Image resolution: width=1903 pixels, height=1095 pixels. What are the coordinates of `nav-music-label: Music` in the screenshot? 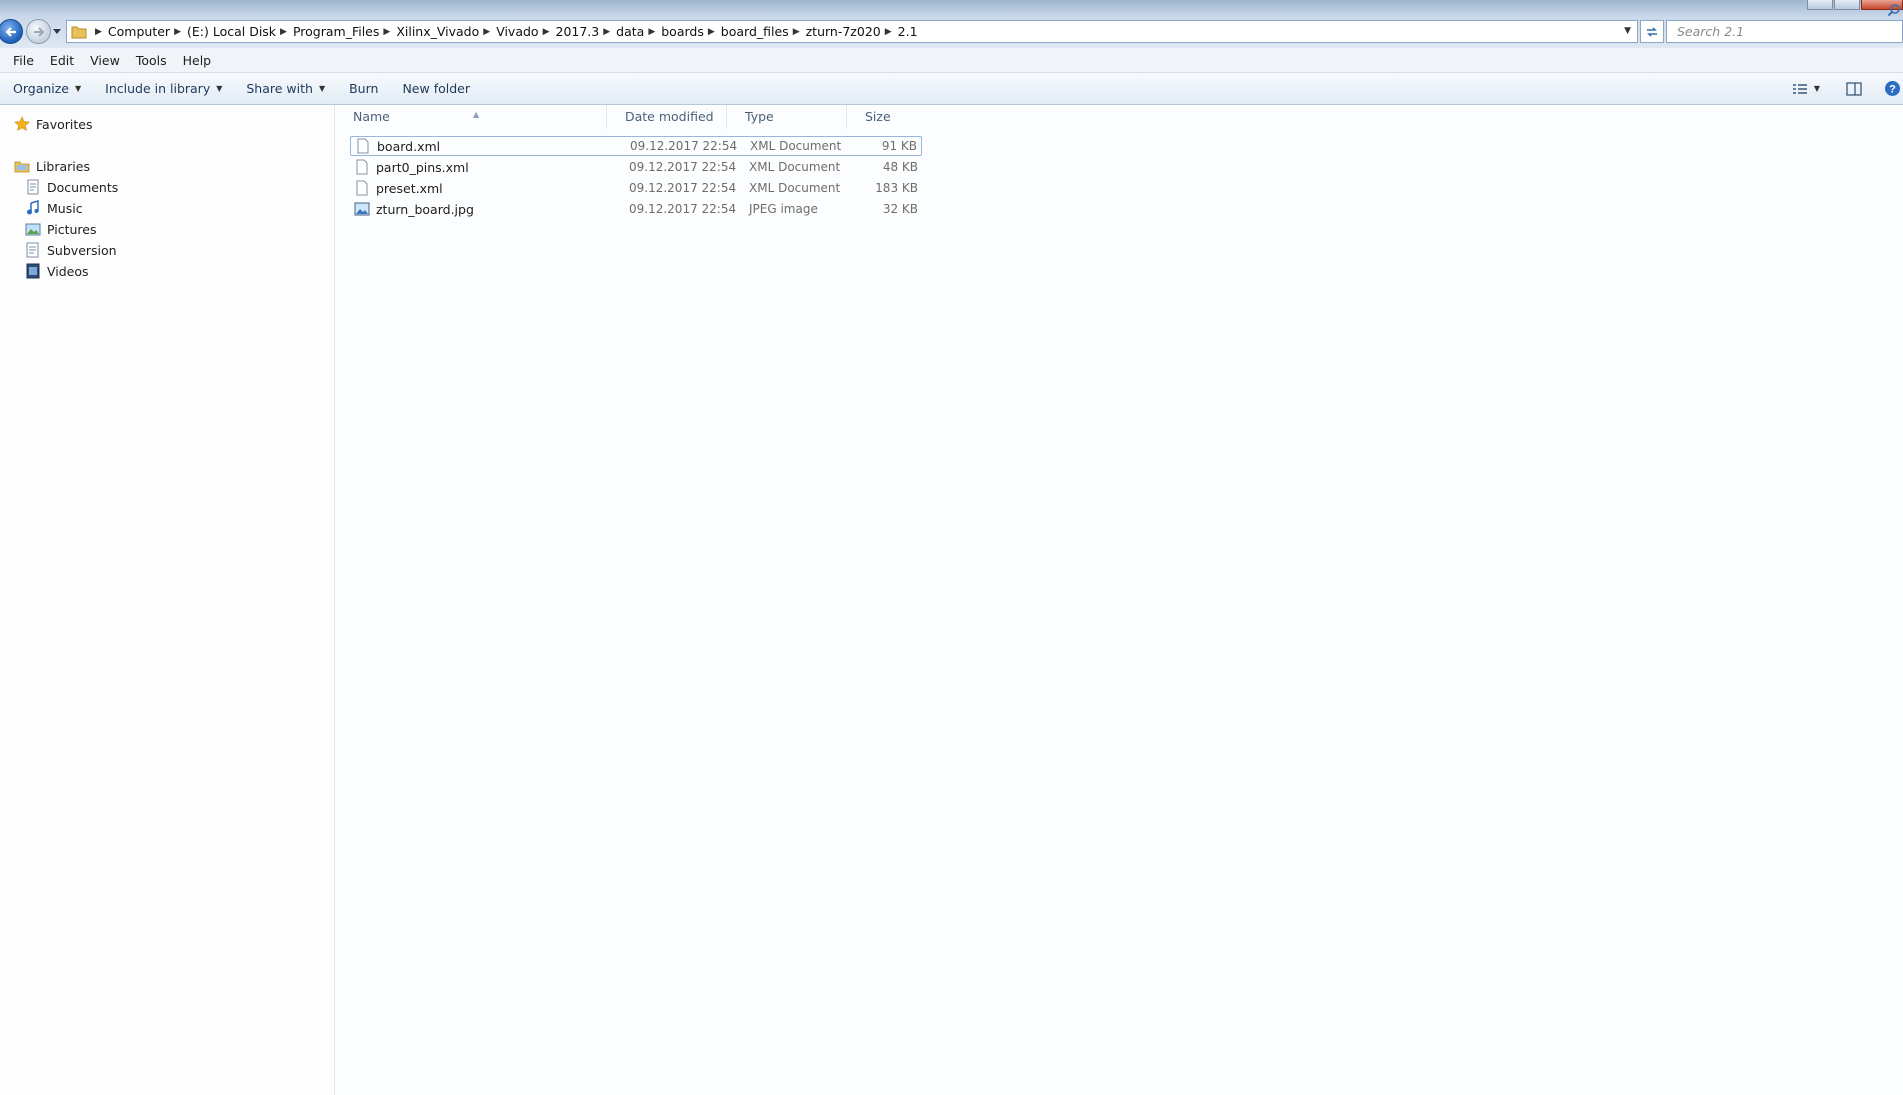 It's located at (65, 208).